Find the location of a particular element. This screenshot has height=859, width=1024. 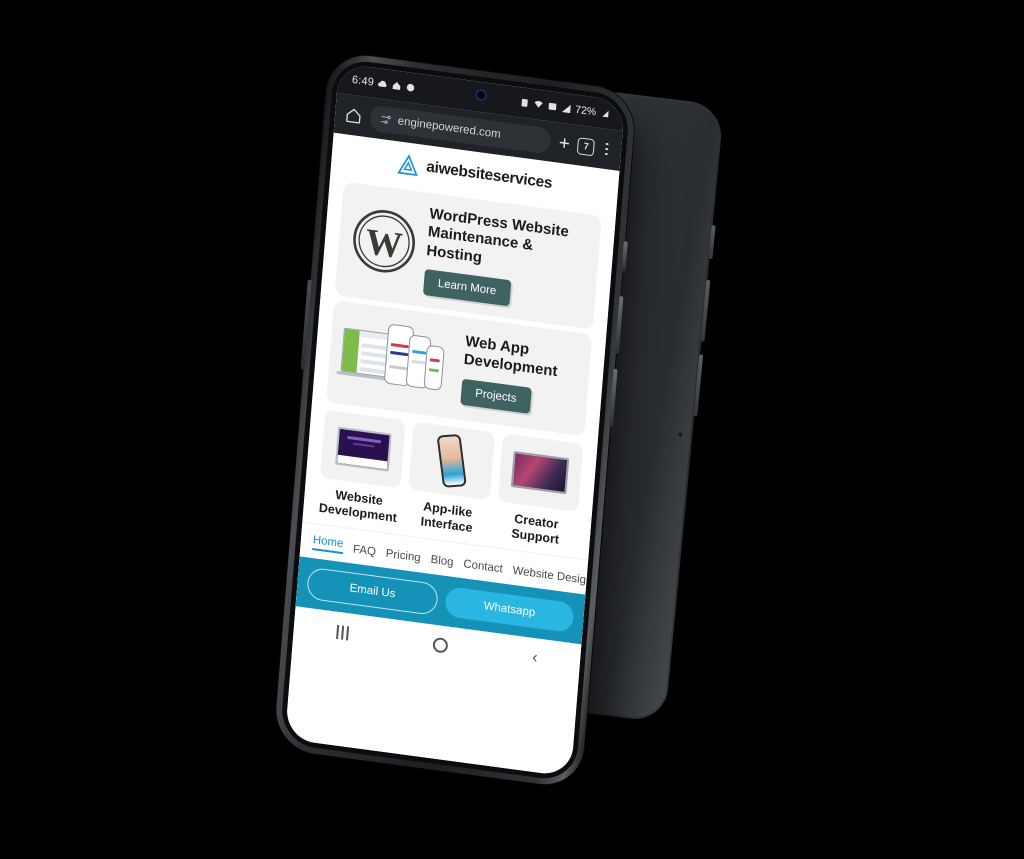

tab-counter-button: 7 is located at coordinates (586, 146).